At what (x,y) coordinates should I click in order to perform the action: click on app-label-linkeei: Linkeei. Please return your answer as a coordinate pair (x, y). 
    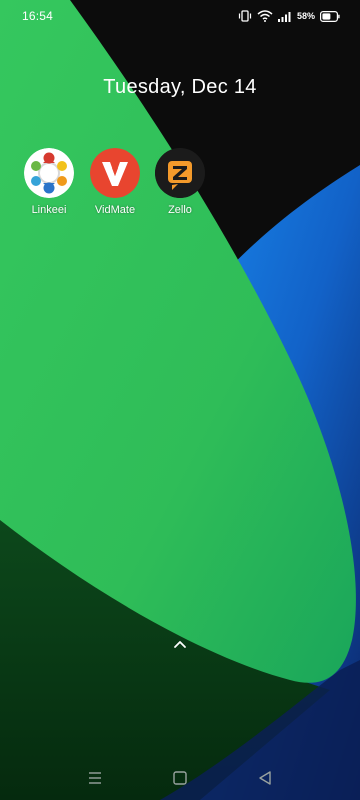
    Looking at the image, I should click on (49, 210).